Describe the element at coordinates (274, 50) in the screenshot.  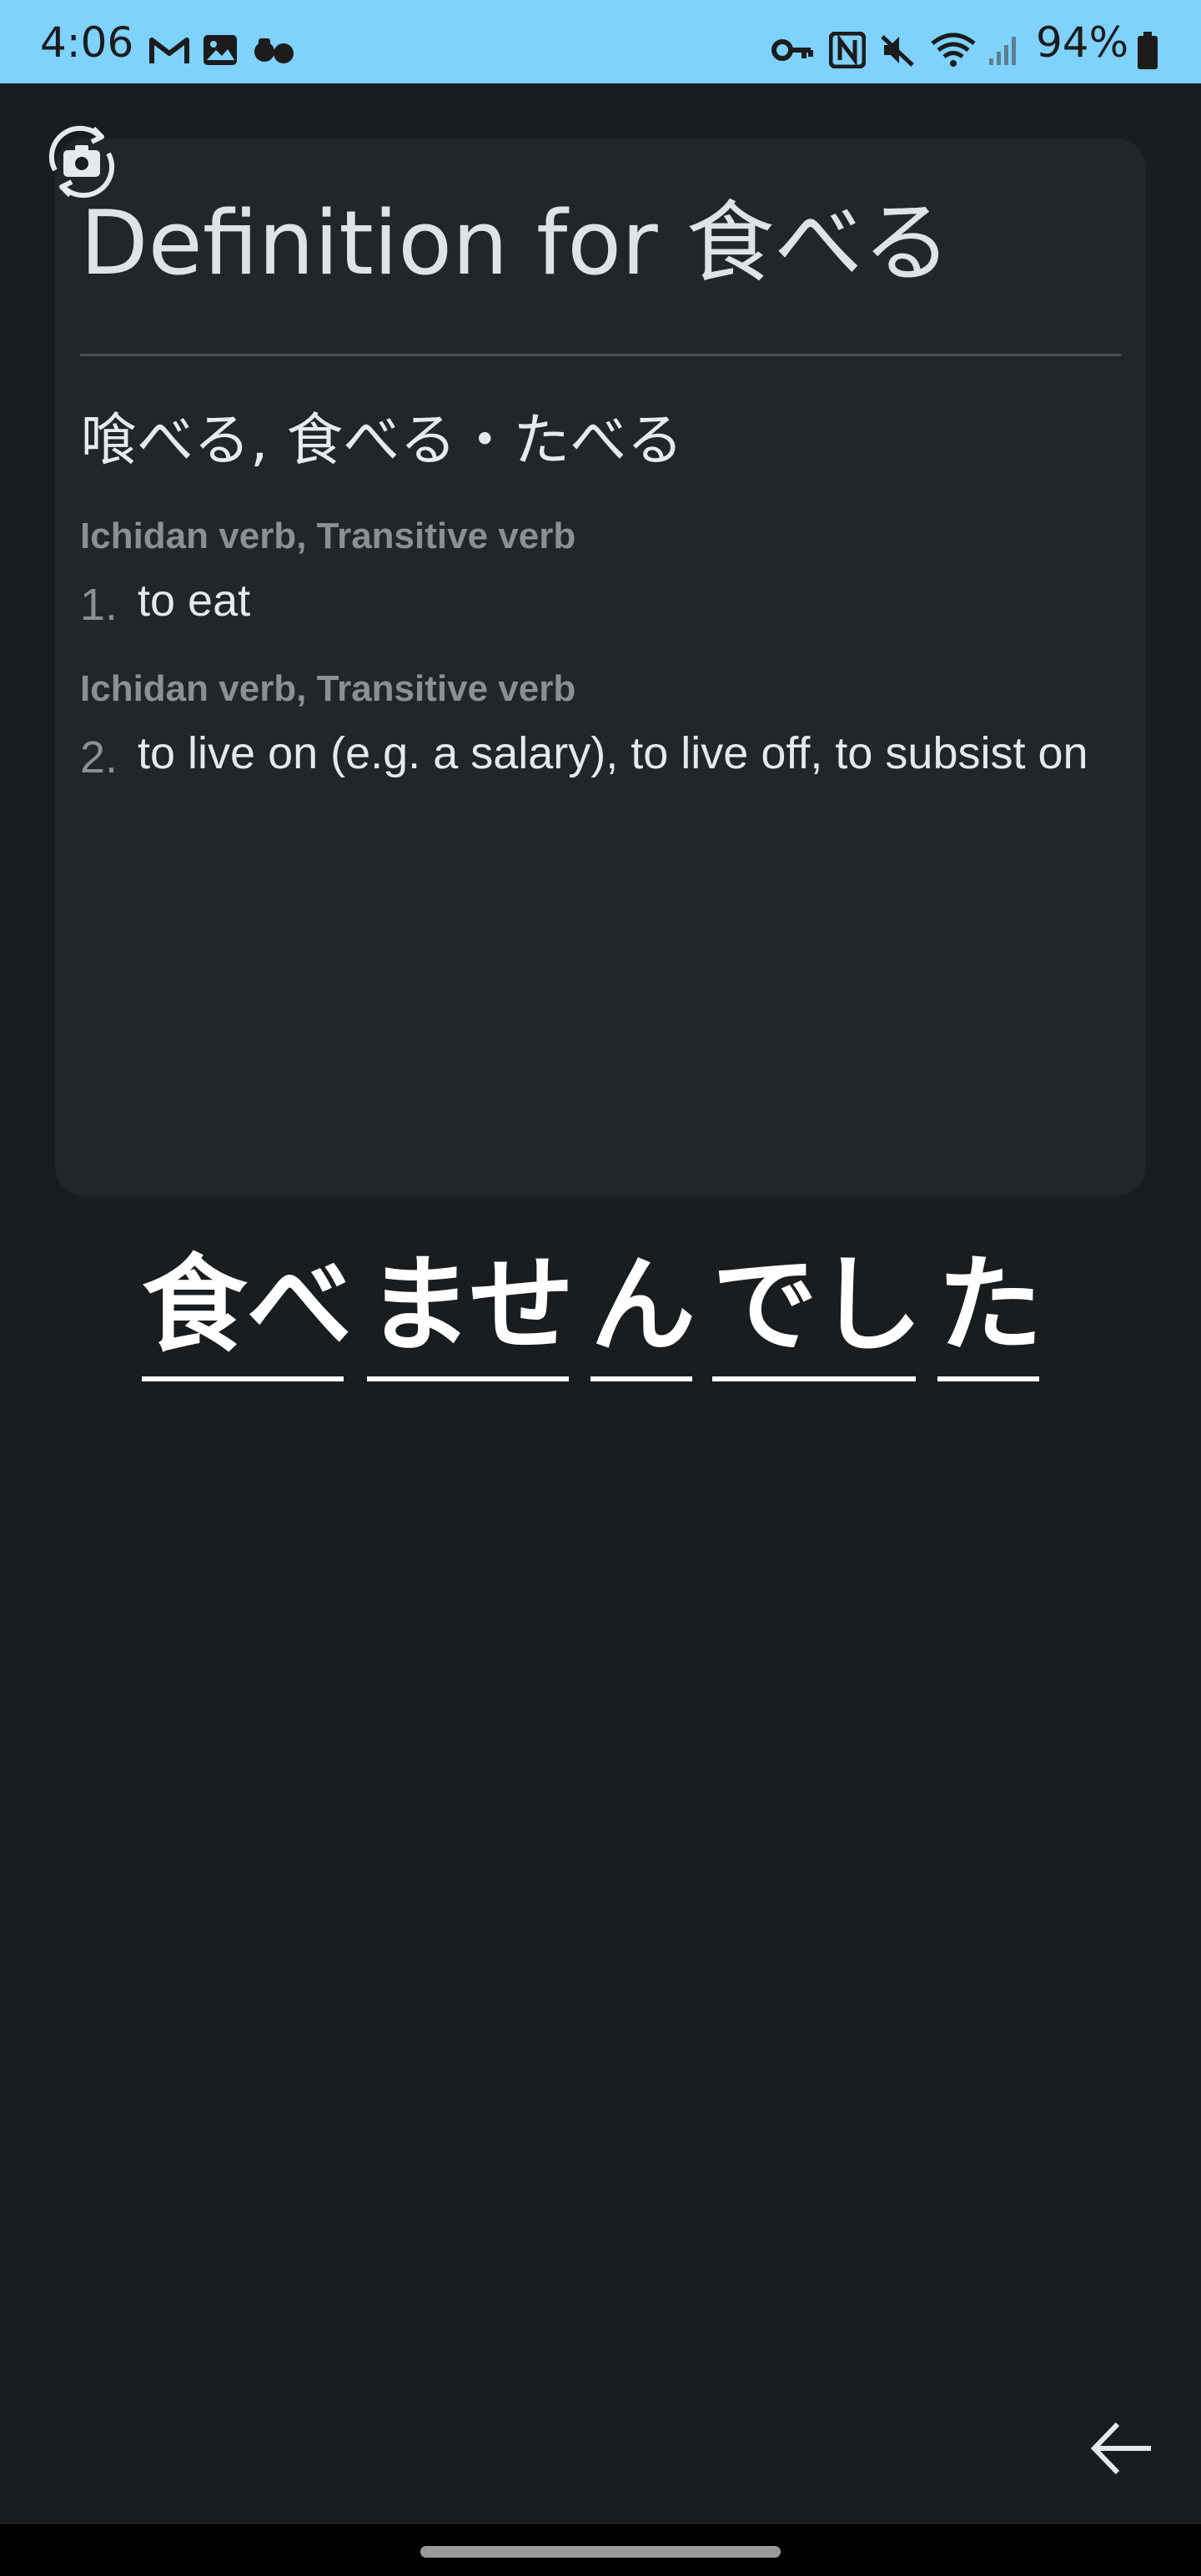
I see `app-icon` at that location.